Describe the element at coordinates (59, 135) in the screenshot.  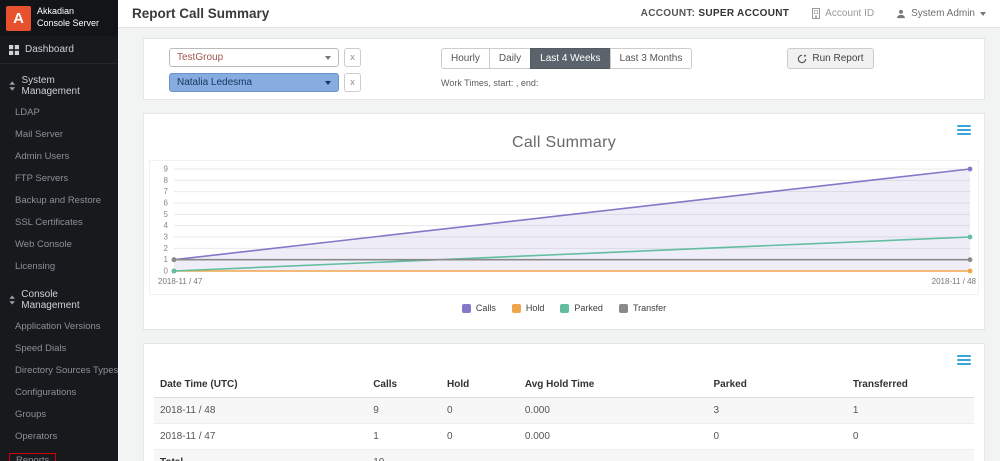
I see `sidebar-item-mail-server: Mail Server` at that location.